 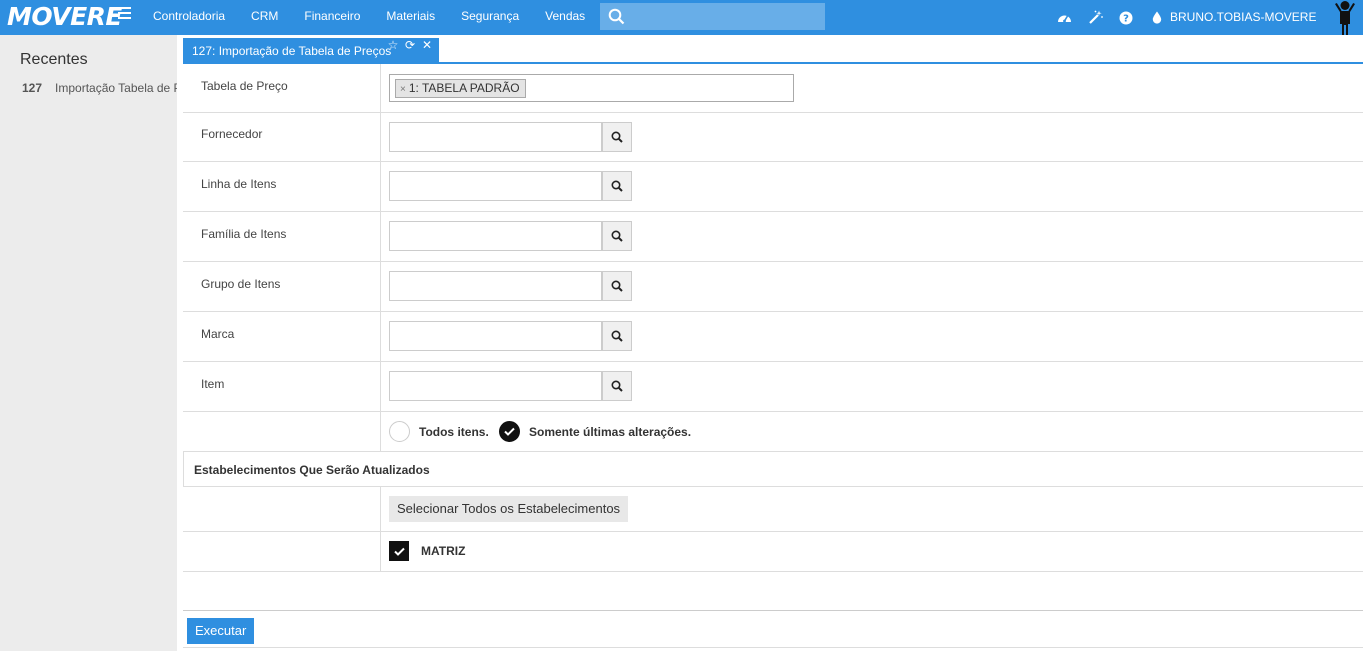 What do you see at coordinates (773, 337) in the screenshot?
I see `form-row-marca: Marca` at bounding box center [773, 337].